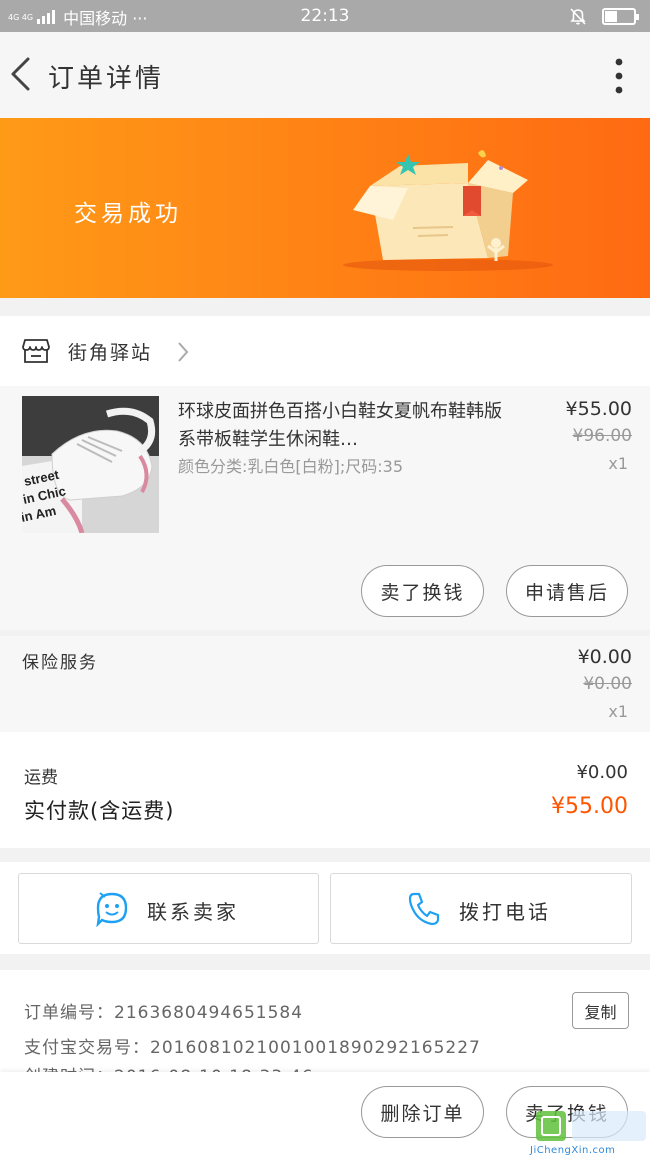 Image resolution: width=650 pixels, height=1155 pixels. I want to click on phone-icon, so click(424, 909).